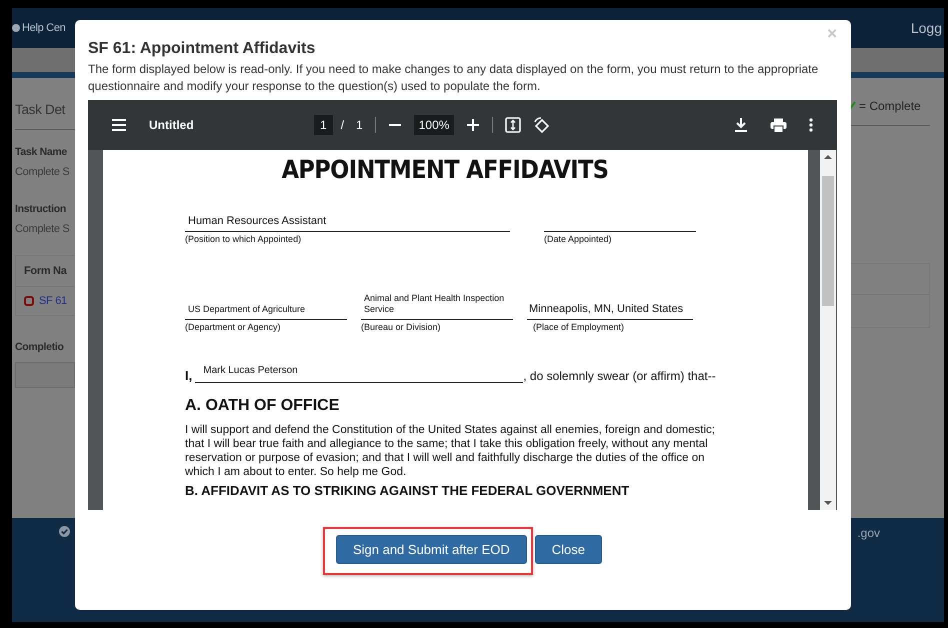 The image size is (948, 628). What do you see at coordinates (450, 451) in the screenshot?
I see `section-text: I will support and defend the Constitution of the United States against all enemies, foreign and domestic; that I will bear true faith and allegiance to the same; that I take this obligation freely, without any mental reservation or purpose of evasion; and that I will well and faithfully discharge the duties of the office on which I am about to enter. So help me God.` at bounding box center [450, 451].